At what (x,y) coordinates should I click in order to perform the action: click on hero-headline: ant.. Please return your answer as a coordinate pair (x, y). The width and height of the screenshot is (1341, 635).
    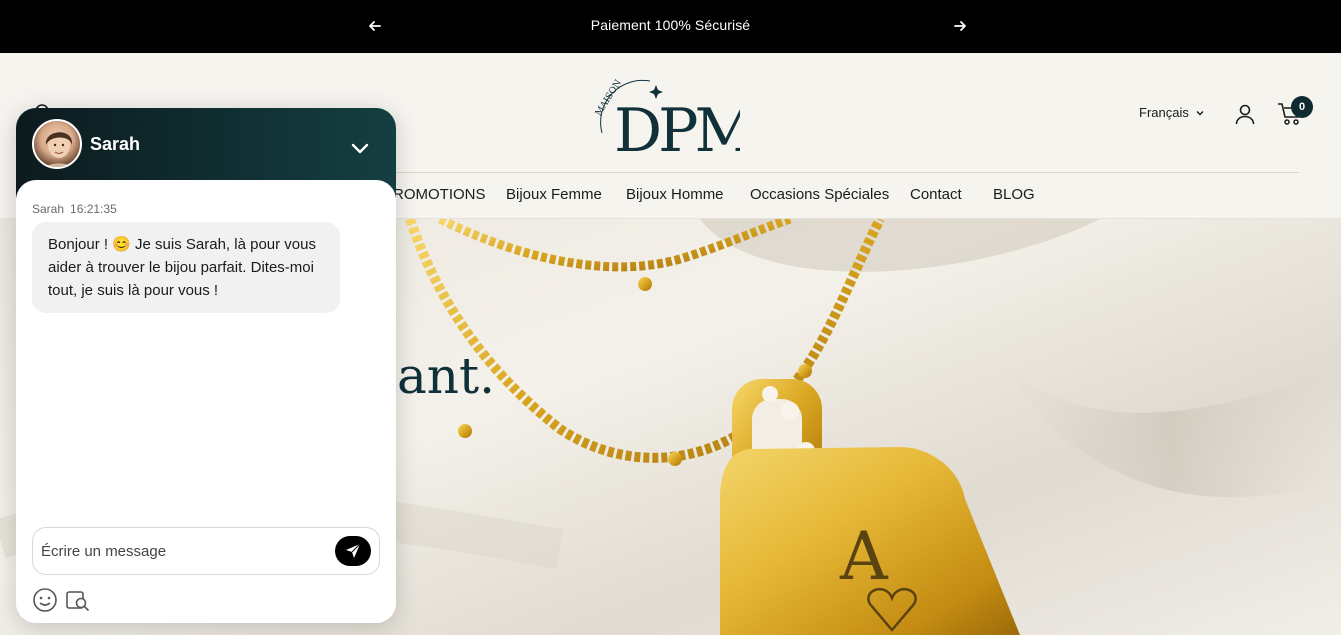
    Looking at the image, I should click on (446, 376).